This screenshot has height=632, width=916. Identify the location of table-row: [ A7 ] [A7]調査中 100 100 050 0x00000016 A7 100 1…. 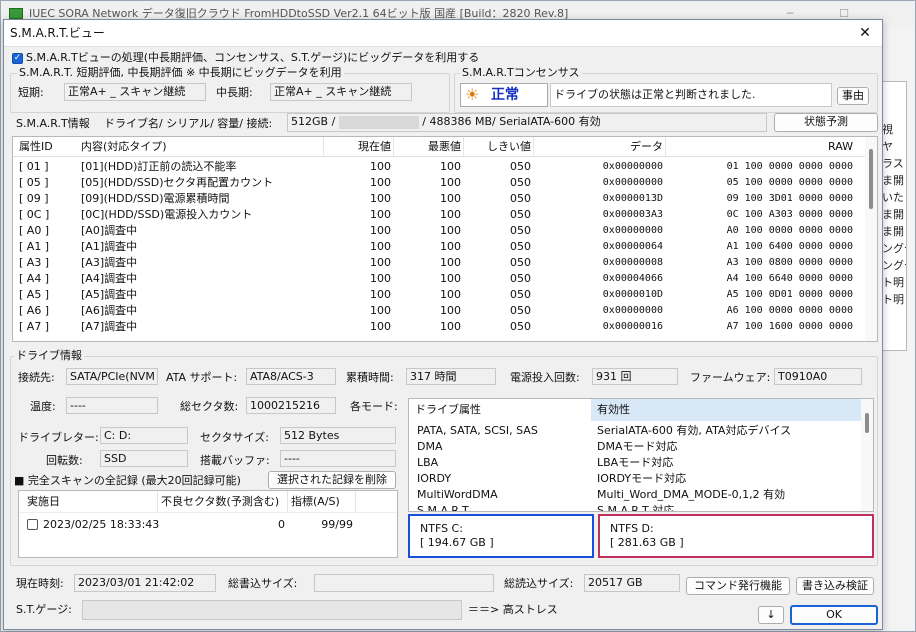
(439, 327).